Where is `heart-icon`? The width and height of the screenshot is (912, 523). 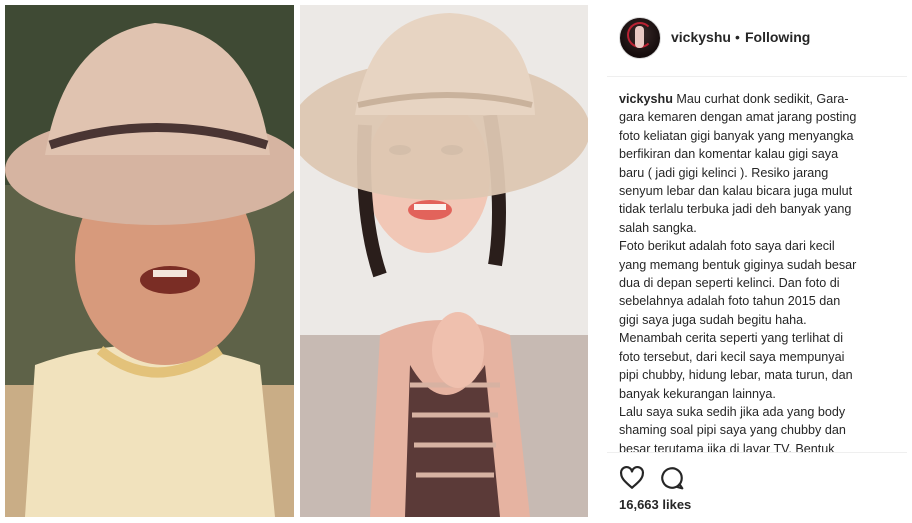
heart-icon is located at coordinates (632, 478).